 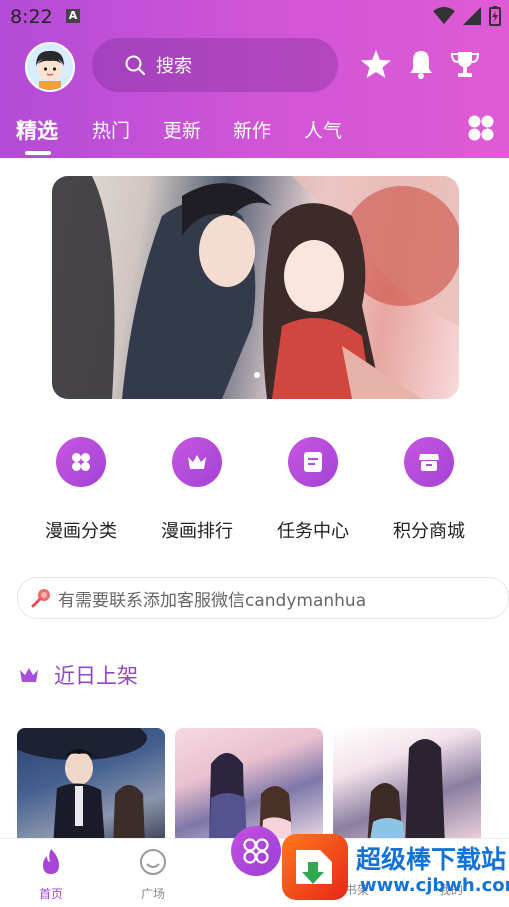 What do you see at coordinates (252, 129) in the screenshot?
I see `tab-new: 新作` at bounding box center [252, 129].